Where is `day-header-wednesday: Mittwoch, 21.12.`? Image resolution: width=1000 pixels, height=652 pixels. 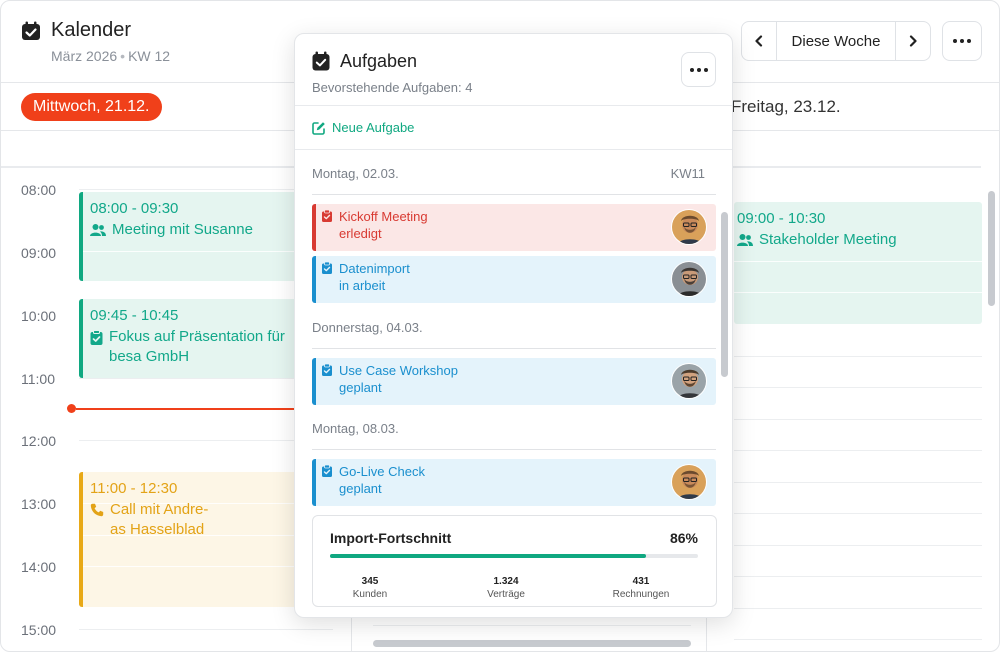 day-header-wednesday: Mittwoch, 21.12. is located at coordinates (91, 107).